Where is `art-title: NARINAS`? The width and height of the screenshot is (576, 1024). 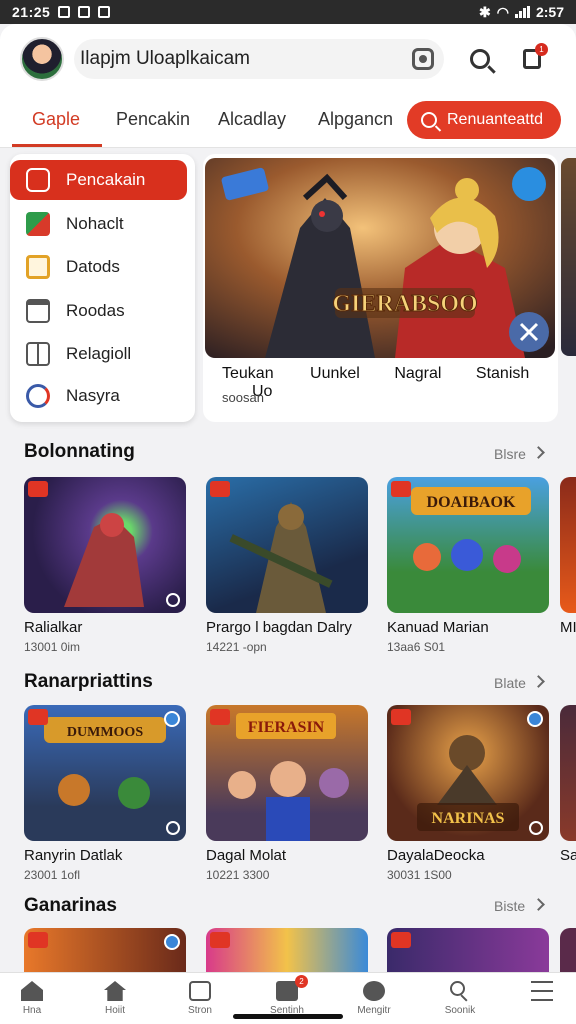
art-title: NARINAS is located at coordinates (468, 818).